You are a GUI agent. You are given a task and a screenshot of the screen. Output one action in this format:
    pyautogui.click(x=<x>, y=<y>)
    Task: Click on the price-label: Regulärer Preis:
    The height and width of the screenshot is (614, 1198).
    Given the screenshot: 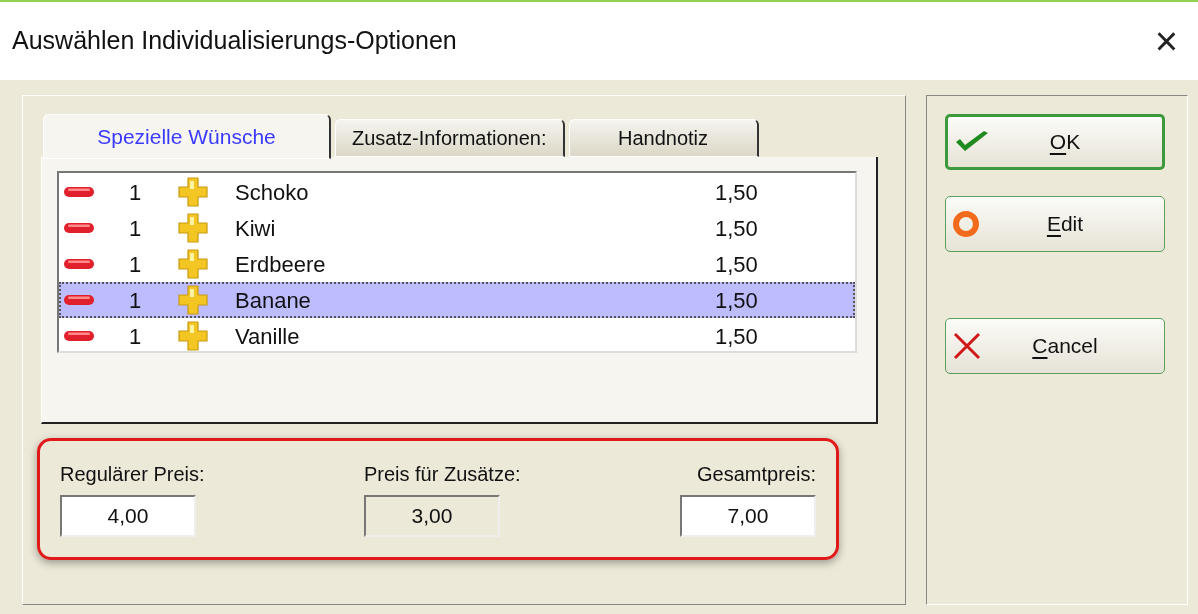 What is the action you would take?
    pyautogui.click(x=132, y=474)
    